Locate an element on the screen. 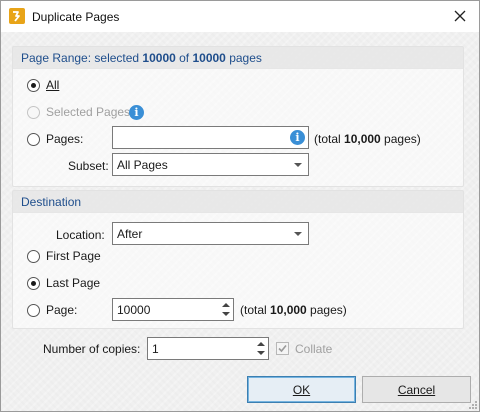 This screenshot has width=480, height=412. radio-first-page is located at coordinates (33, 256).